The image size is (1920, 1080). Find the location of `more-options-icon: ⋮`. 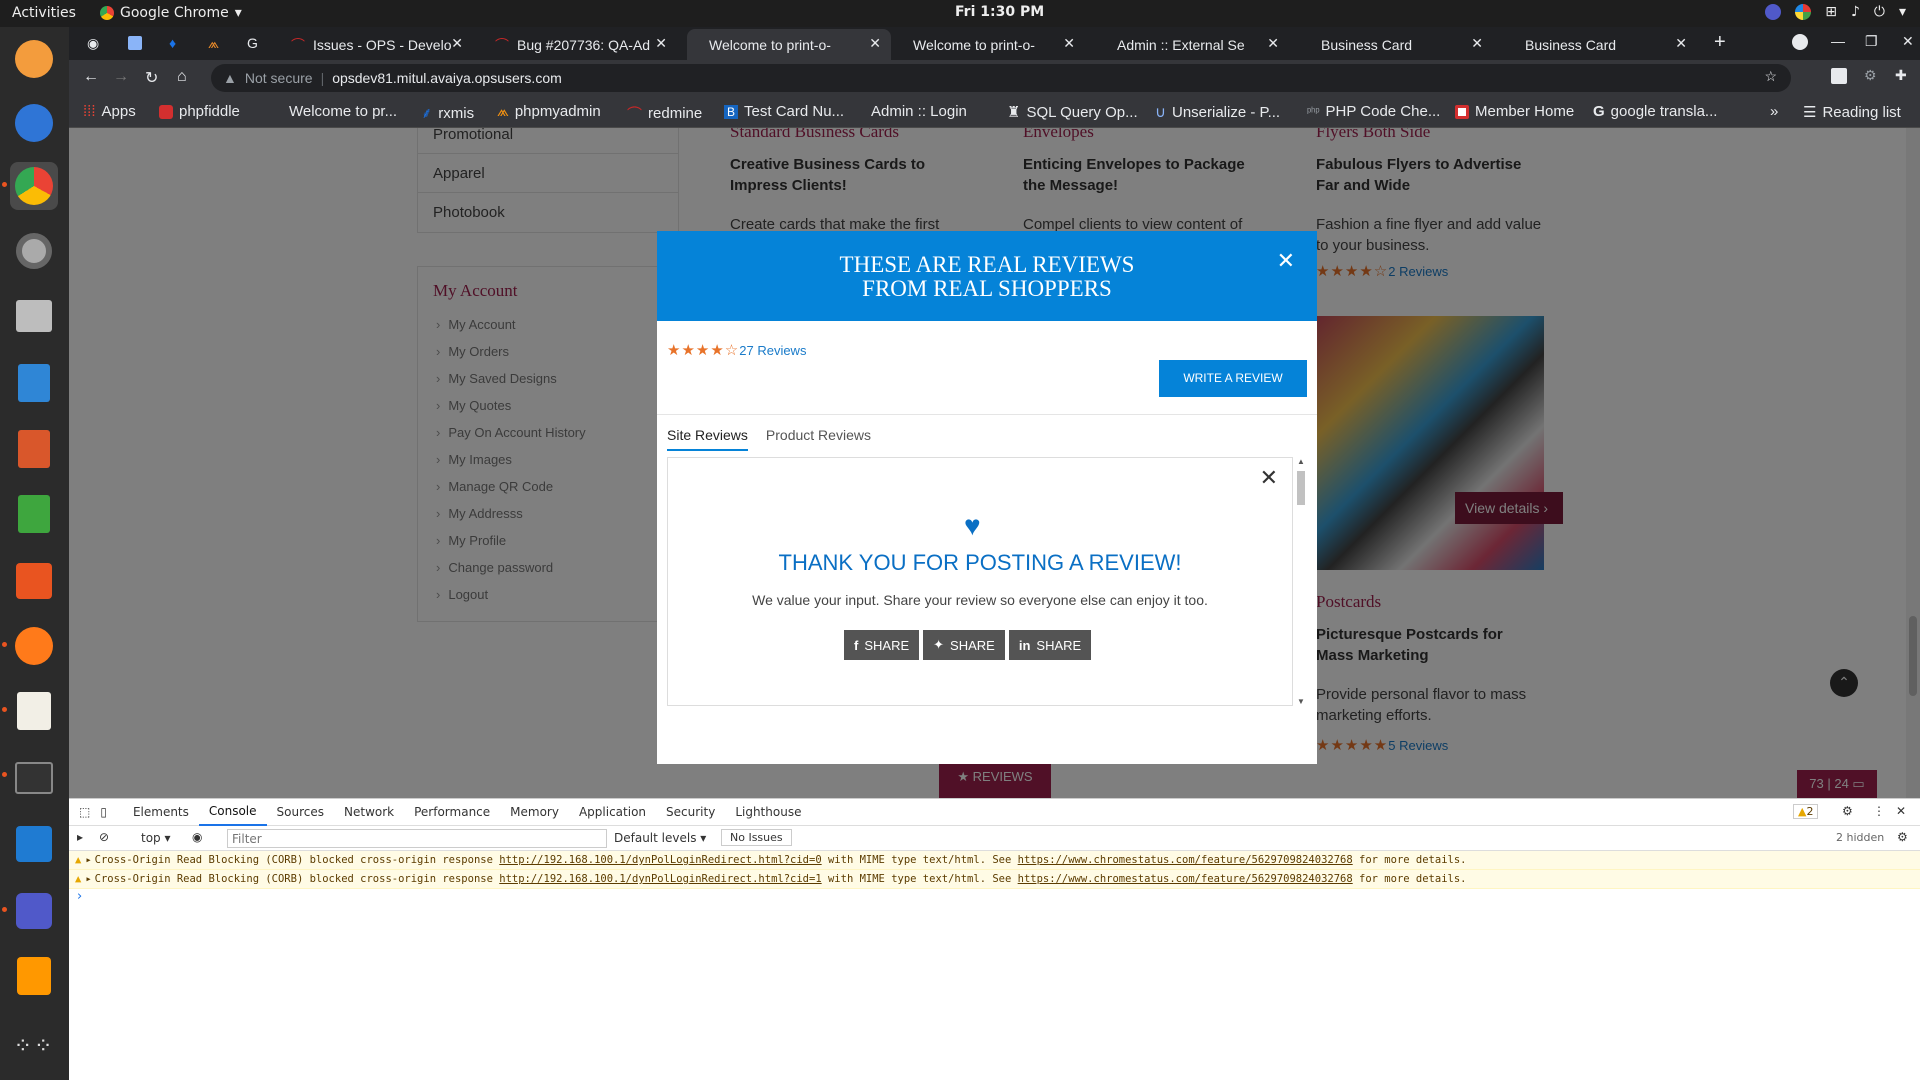

more-options-icon: ⋮ is located at coordinates (1879, 811).